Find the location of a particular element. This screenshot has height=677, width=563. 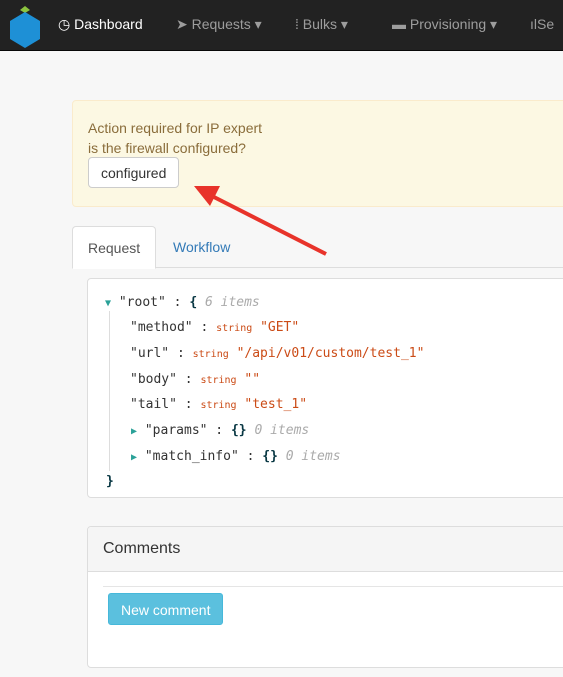

hdd-icon: ▬ is located at coordinates (401, 24).